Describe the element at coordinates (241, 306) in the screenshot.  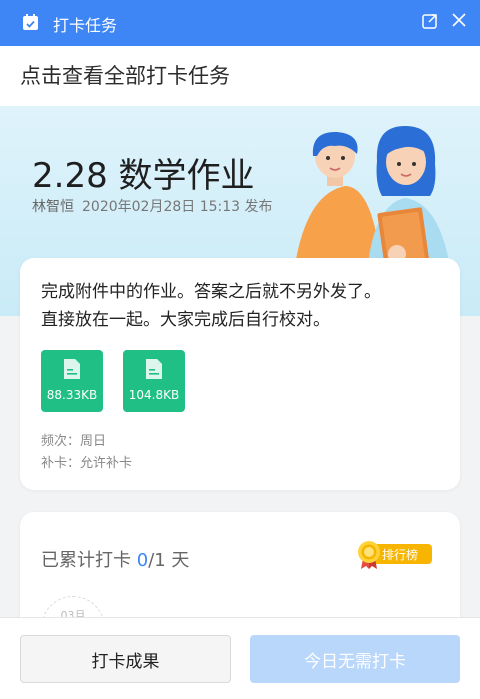
I see `task-content: 完成附件中的作业。答案之后就不另外发了。 直接放在一起。大家完成后自行校对。` at that location.